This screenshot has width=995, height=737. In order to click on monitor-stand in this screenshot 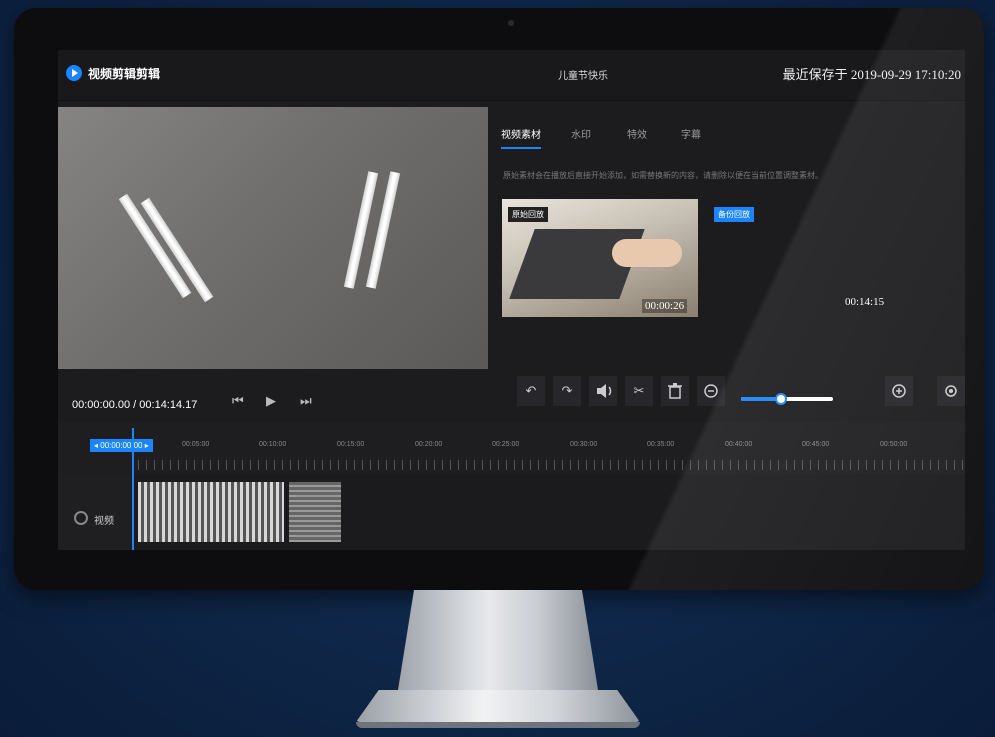, I will do `click(498, 640)`.